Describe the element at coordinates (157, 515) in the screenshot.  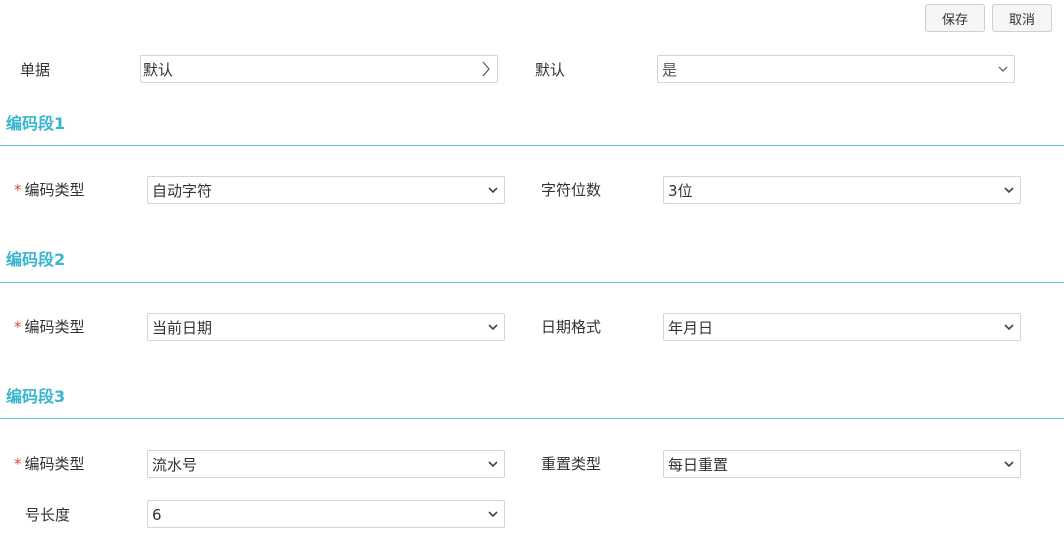
I see `number-length-value: 6` at that location.